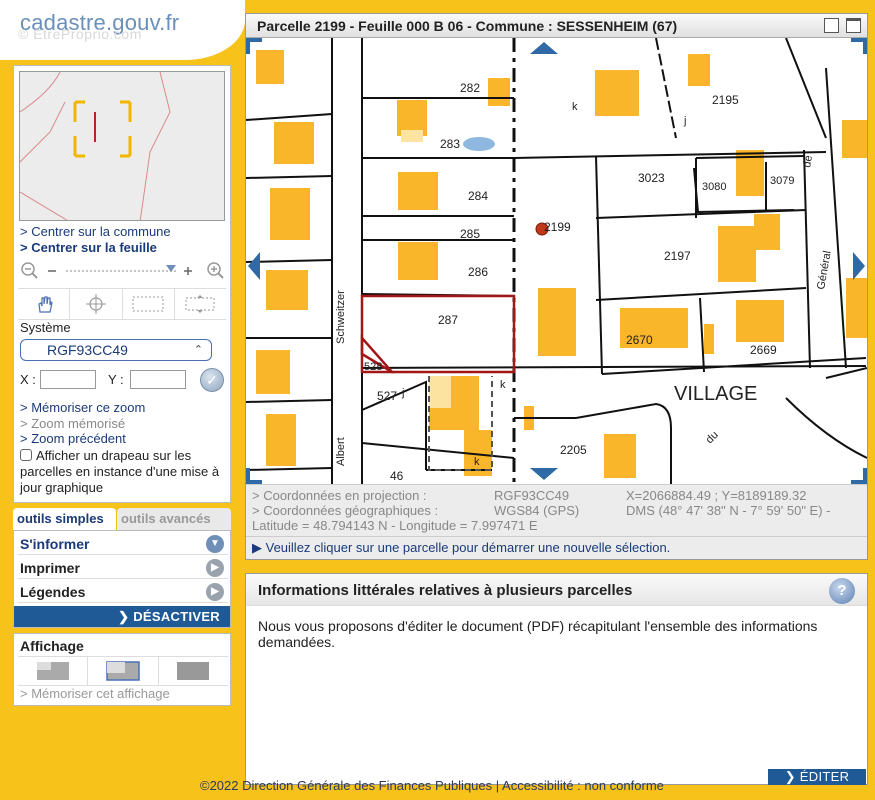  What do you see at coordinates (684, 121) in the screenshot?
I see `label-j-top: j` at bounding box center [684, 121].